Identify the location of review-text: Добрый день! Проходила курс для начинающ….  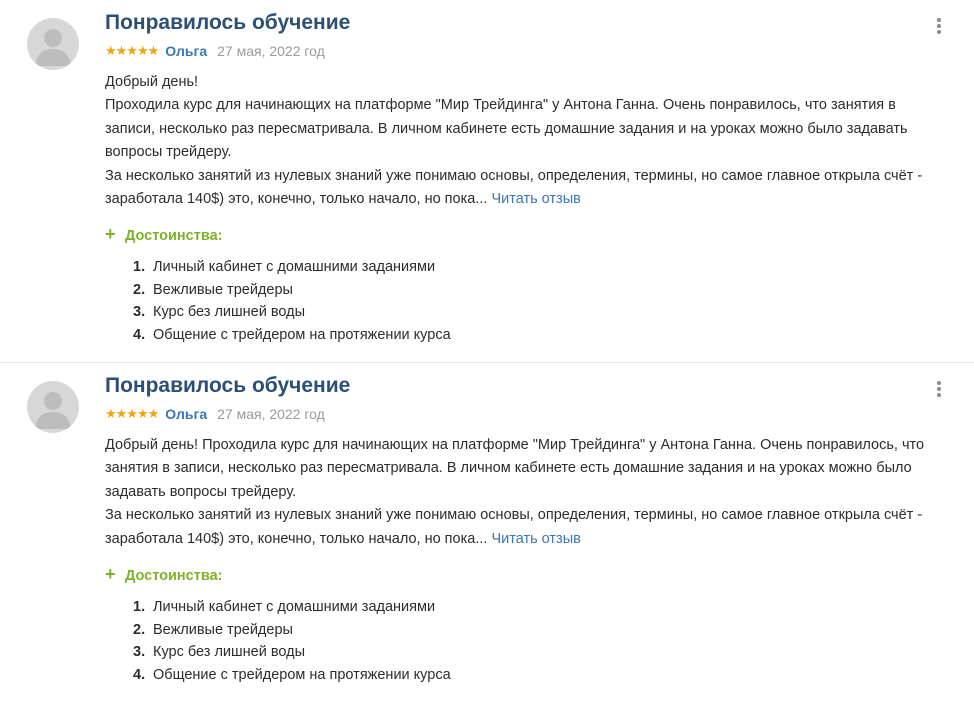
(519, 492).